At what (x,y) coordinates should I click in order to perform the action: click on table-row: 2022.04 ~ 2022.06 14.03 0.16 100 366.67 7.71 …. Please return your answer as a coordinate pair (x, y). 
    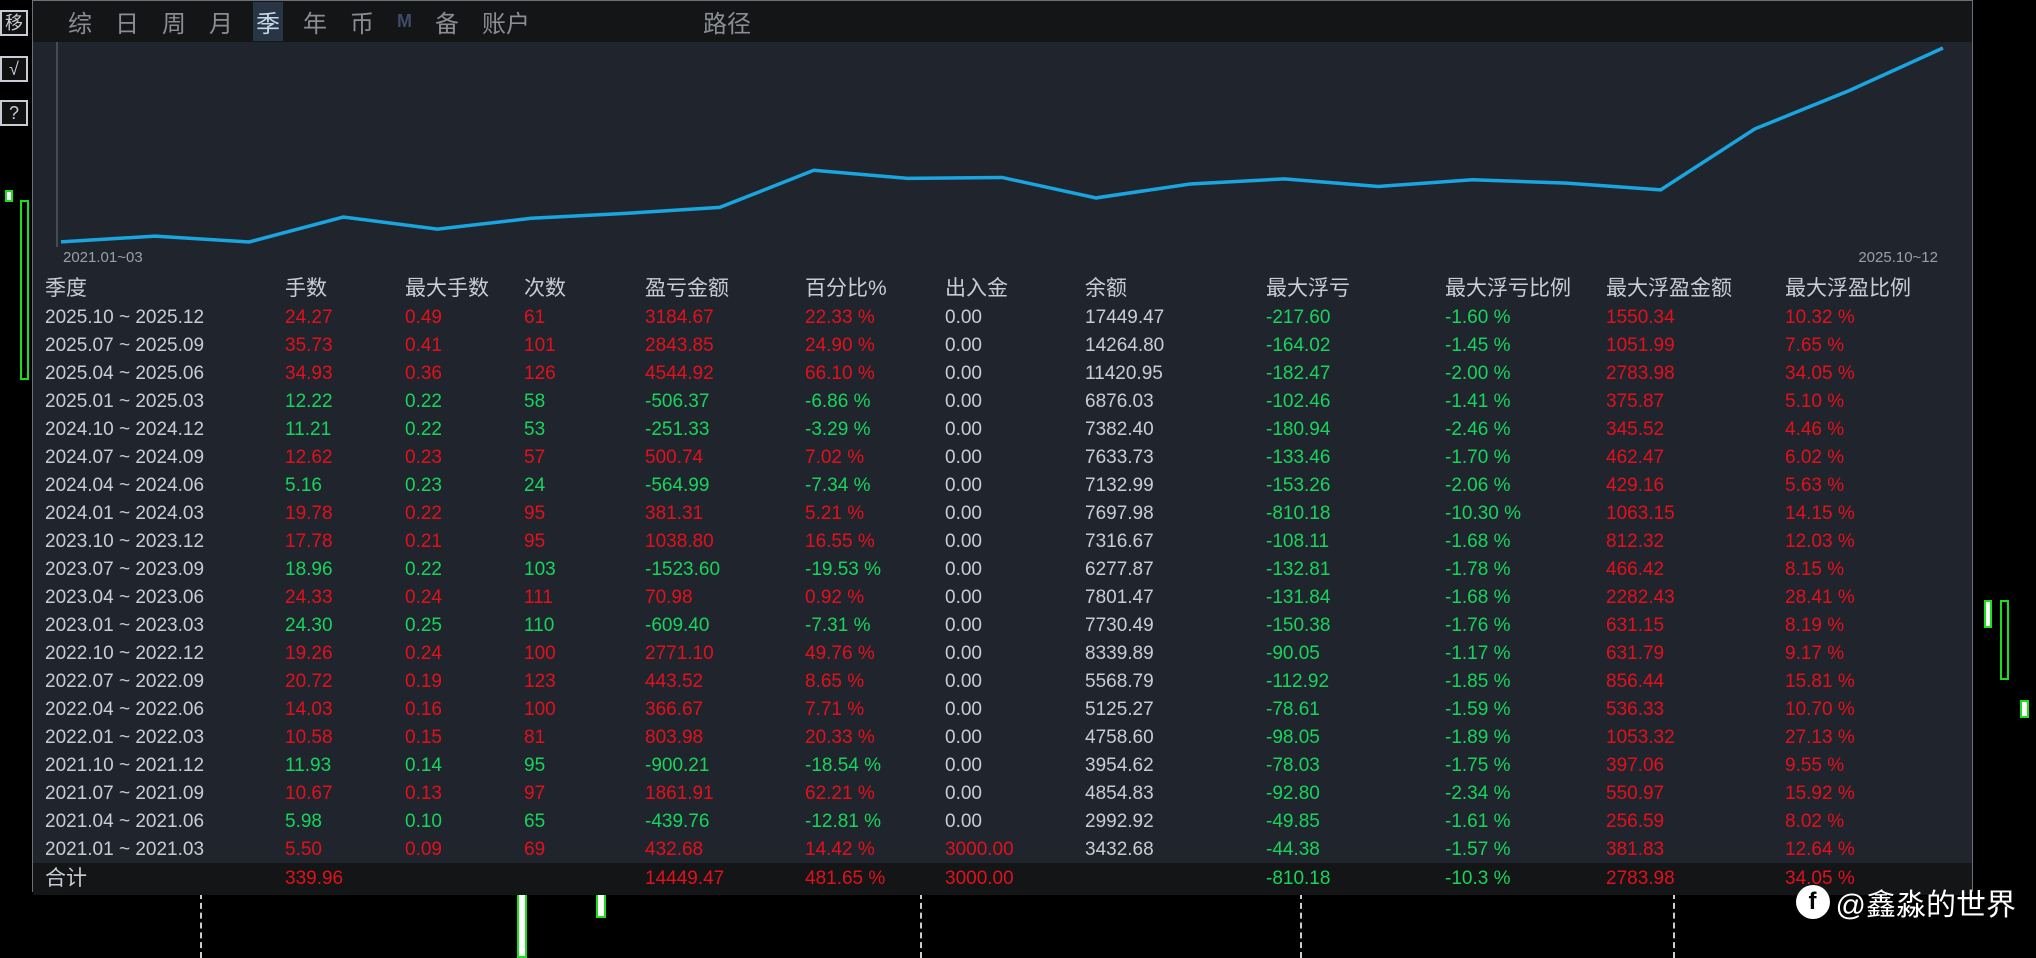
    Looking at the image, I should click on (1002, 710).